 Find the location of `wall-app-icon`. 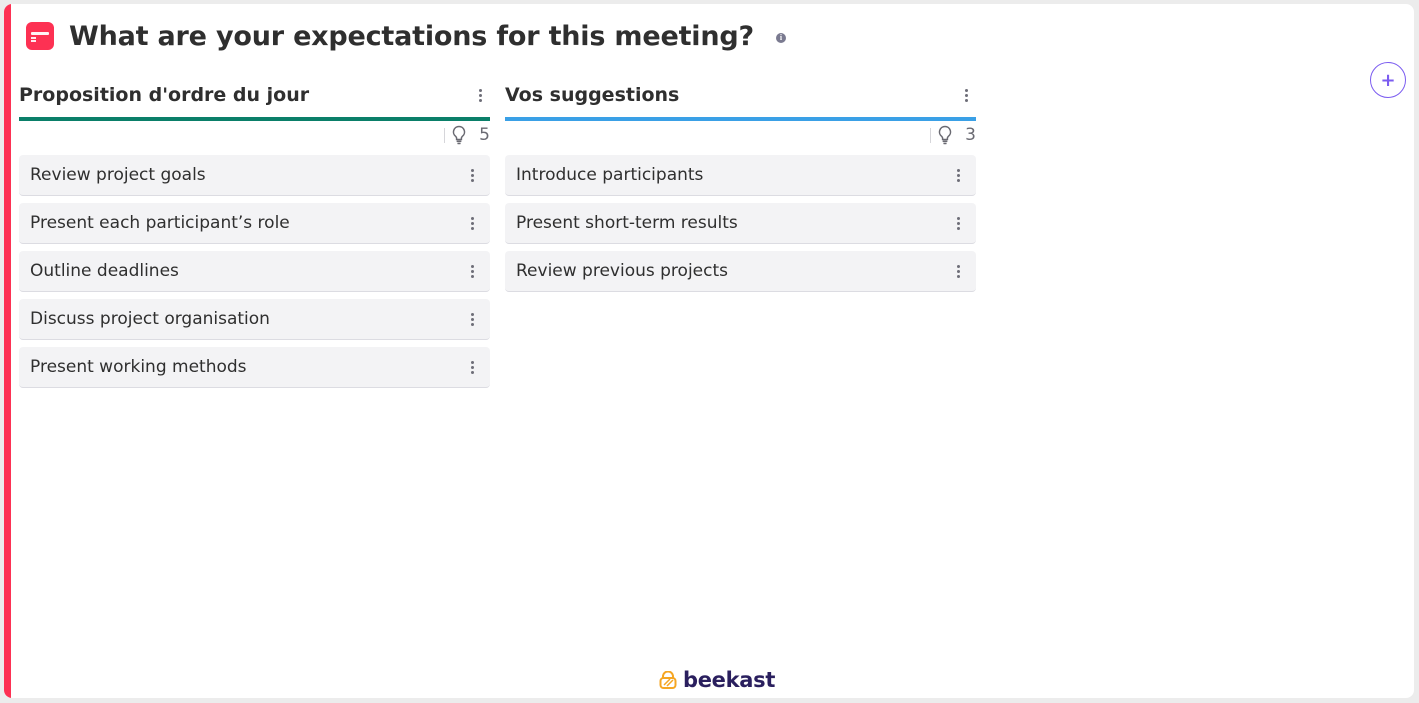

wall-app-icon is located at coordinates (40, 36).